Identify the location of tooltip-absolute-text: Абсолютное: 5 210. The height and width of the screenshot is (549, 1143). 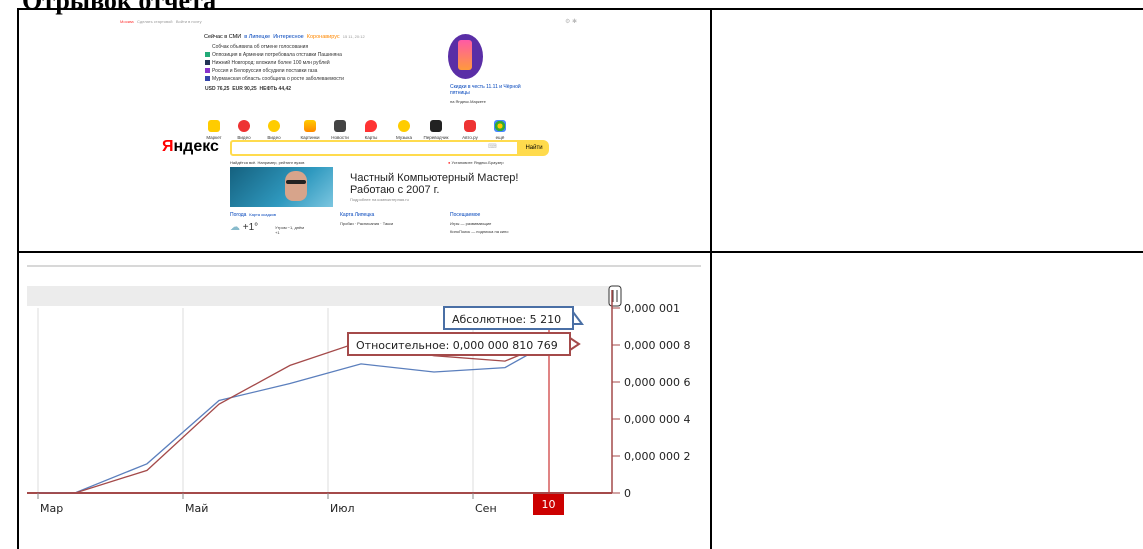
(506, 319).